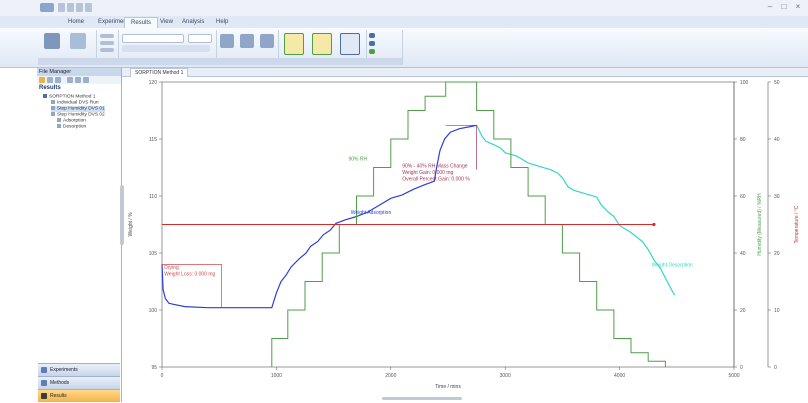  Describe the element at coordinates (153, 83) in the screenshot. I see `y-tick-label: 120` at that location.